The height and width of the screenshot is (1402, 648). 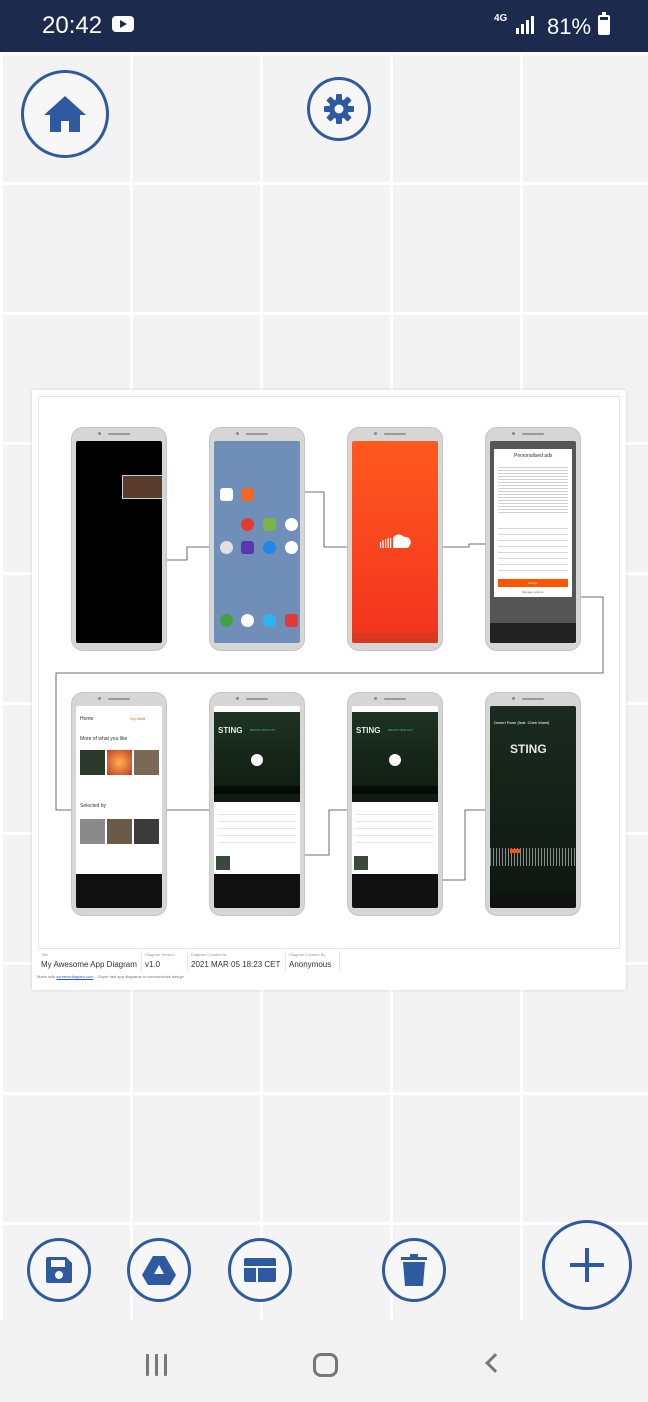 I want to click on home-icon, so click(x=65, y=114).